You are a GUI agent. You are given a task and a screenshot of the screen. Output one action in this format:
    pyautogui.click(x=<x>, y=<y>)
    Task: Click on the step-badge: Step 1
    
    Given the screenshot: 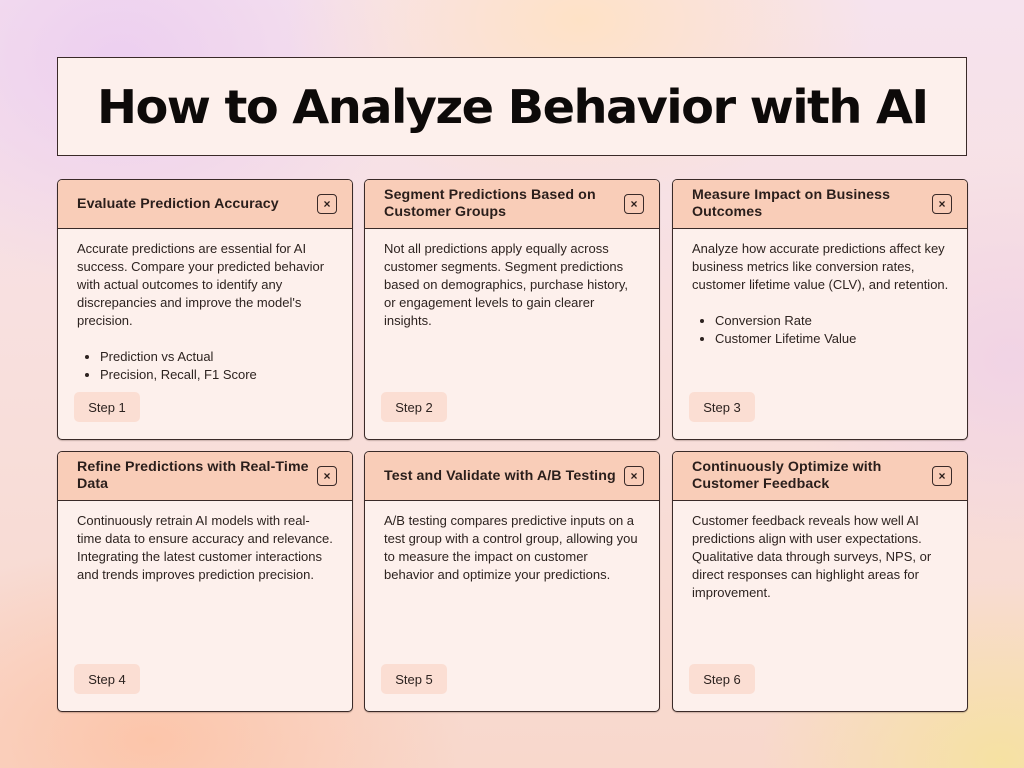 What is the action you would take?
    pyautogui.click(x=107, y=407)
    